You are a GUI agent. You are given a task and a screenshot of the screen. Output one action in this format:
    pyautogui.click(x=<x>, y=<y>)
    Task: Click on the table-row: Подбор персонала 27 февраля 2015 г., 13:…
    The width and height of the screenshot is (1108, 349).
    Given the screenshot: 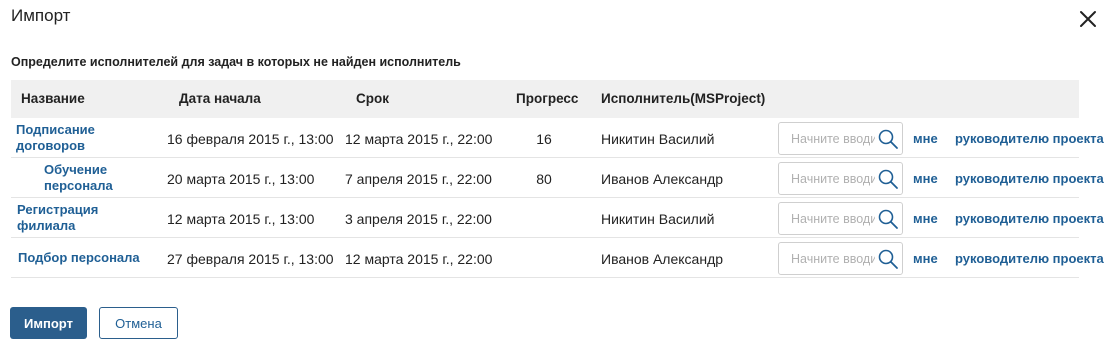 What is the action you would take?
    pyautogui.click(x=557, y=258)
    